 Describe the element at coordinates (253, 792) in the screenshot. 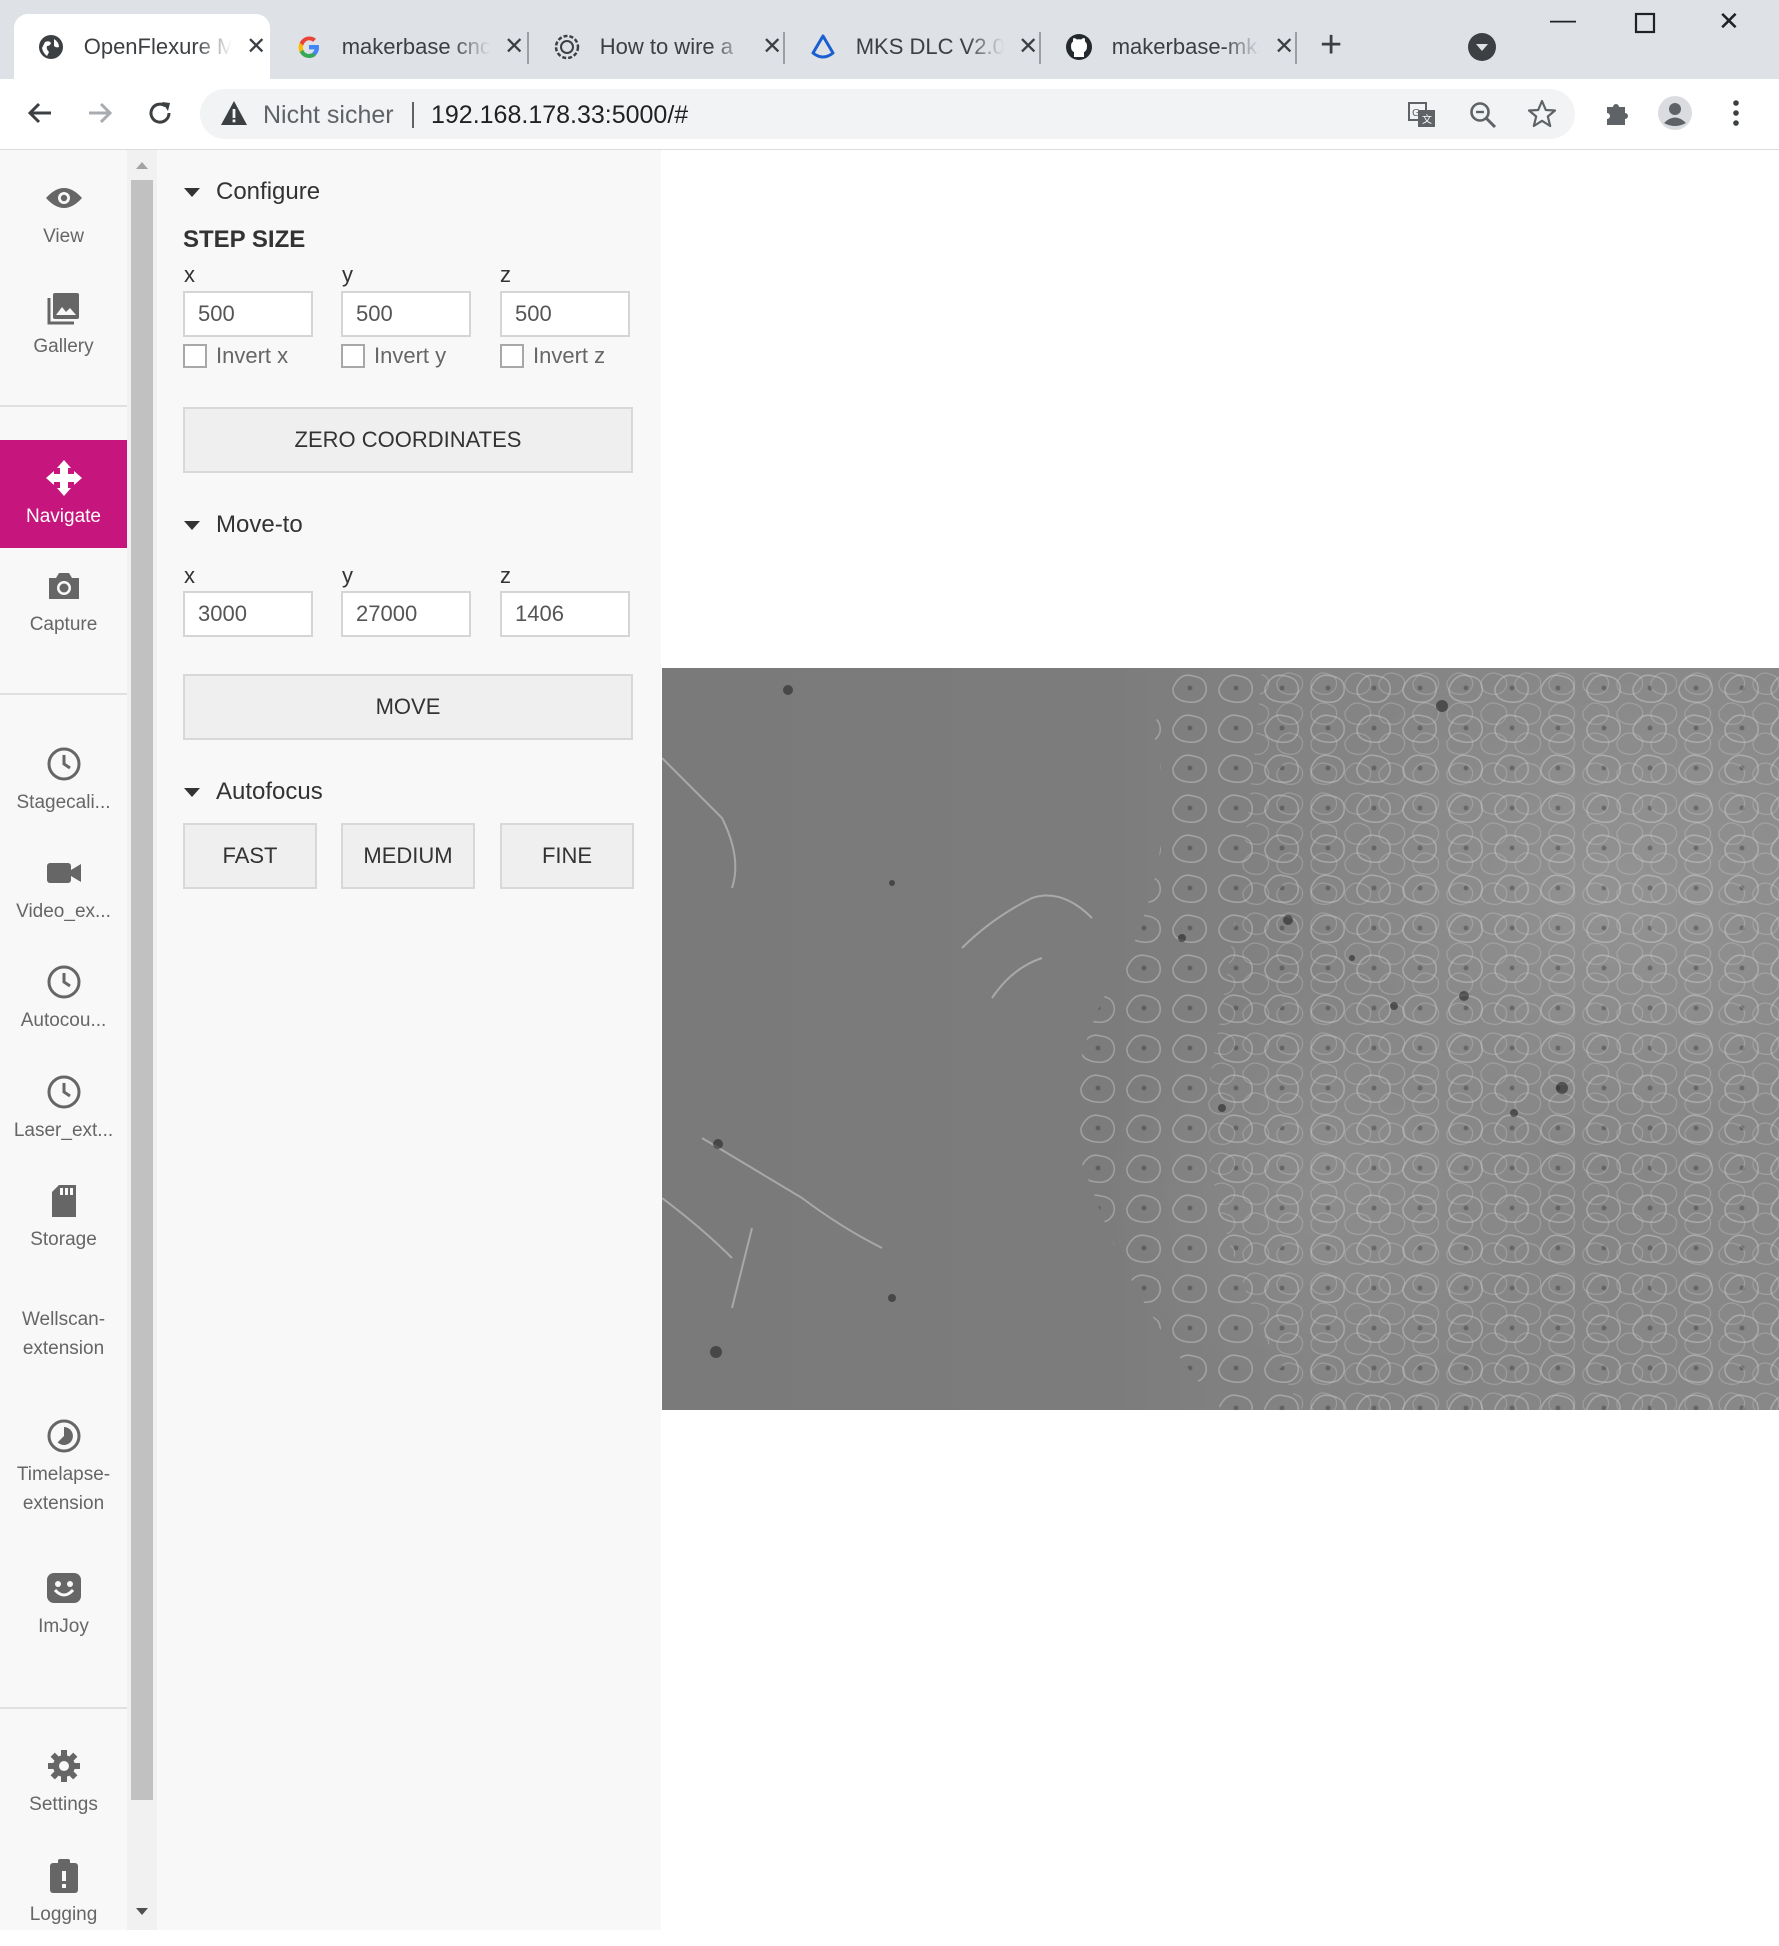

I see `autofocus-section-toggle: Autofocus` at that location.